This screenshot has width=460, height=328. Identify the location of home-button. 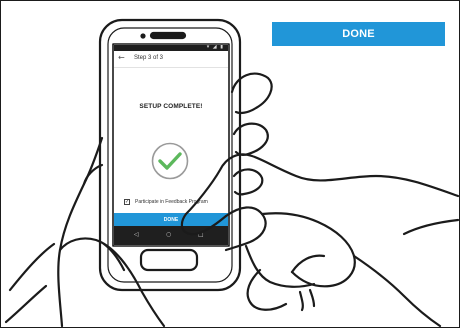
(169, 260).